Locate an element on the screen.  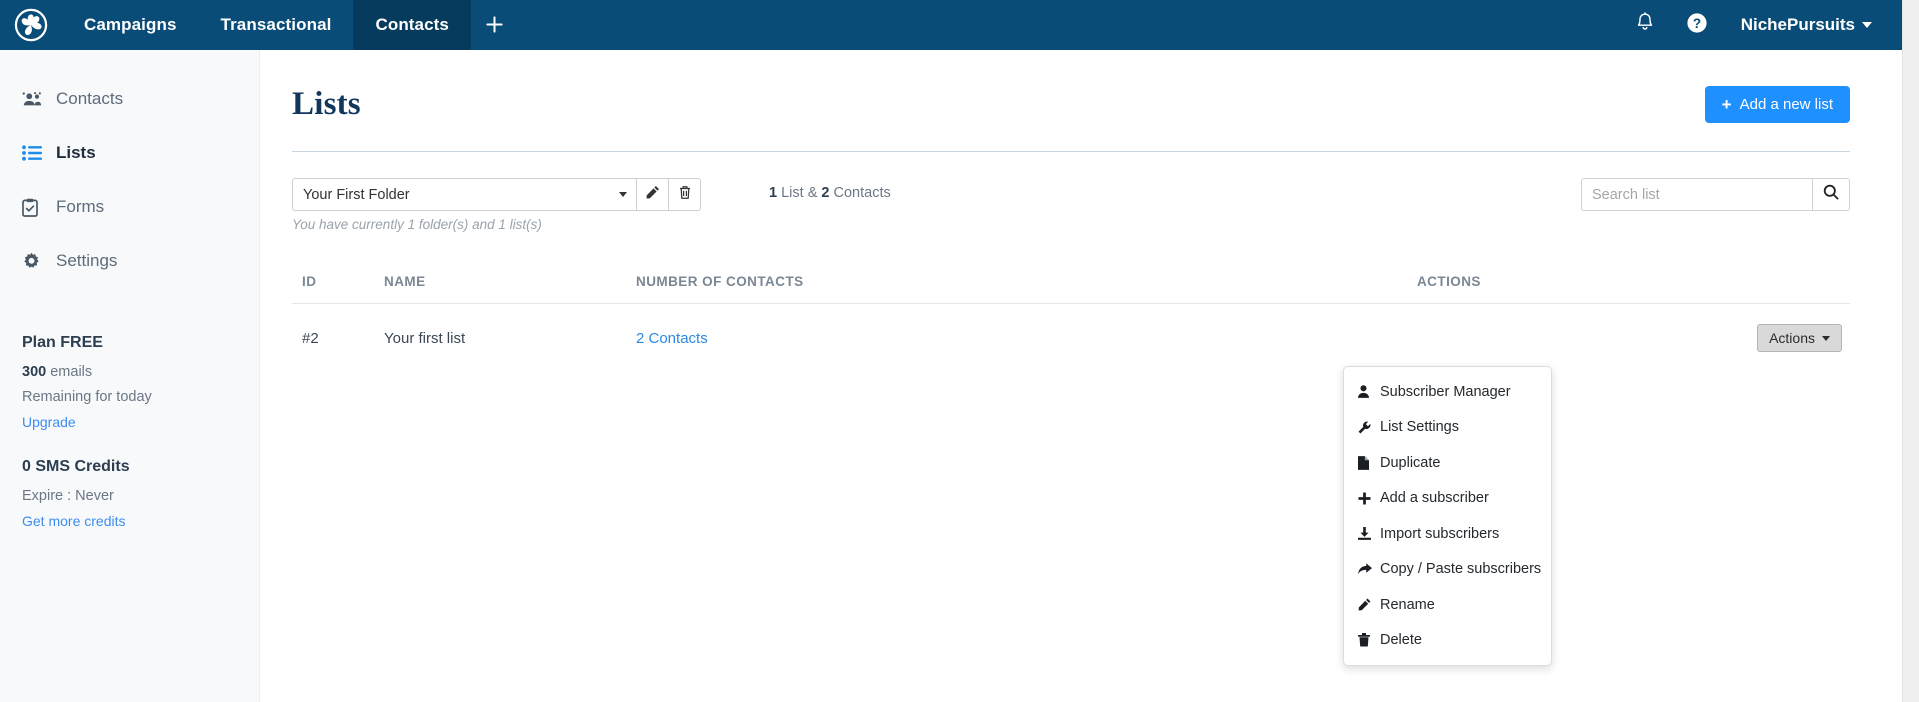
plan-email-suffix: emails is located at coordinates (69, 372).